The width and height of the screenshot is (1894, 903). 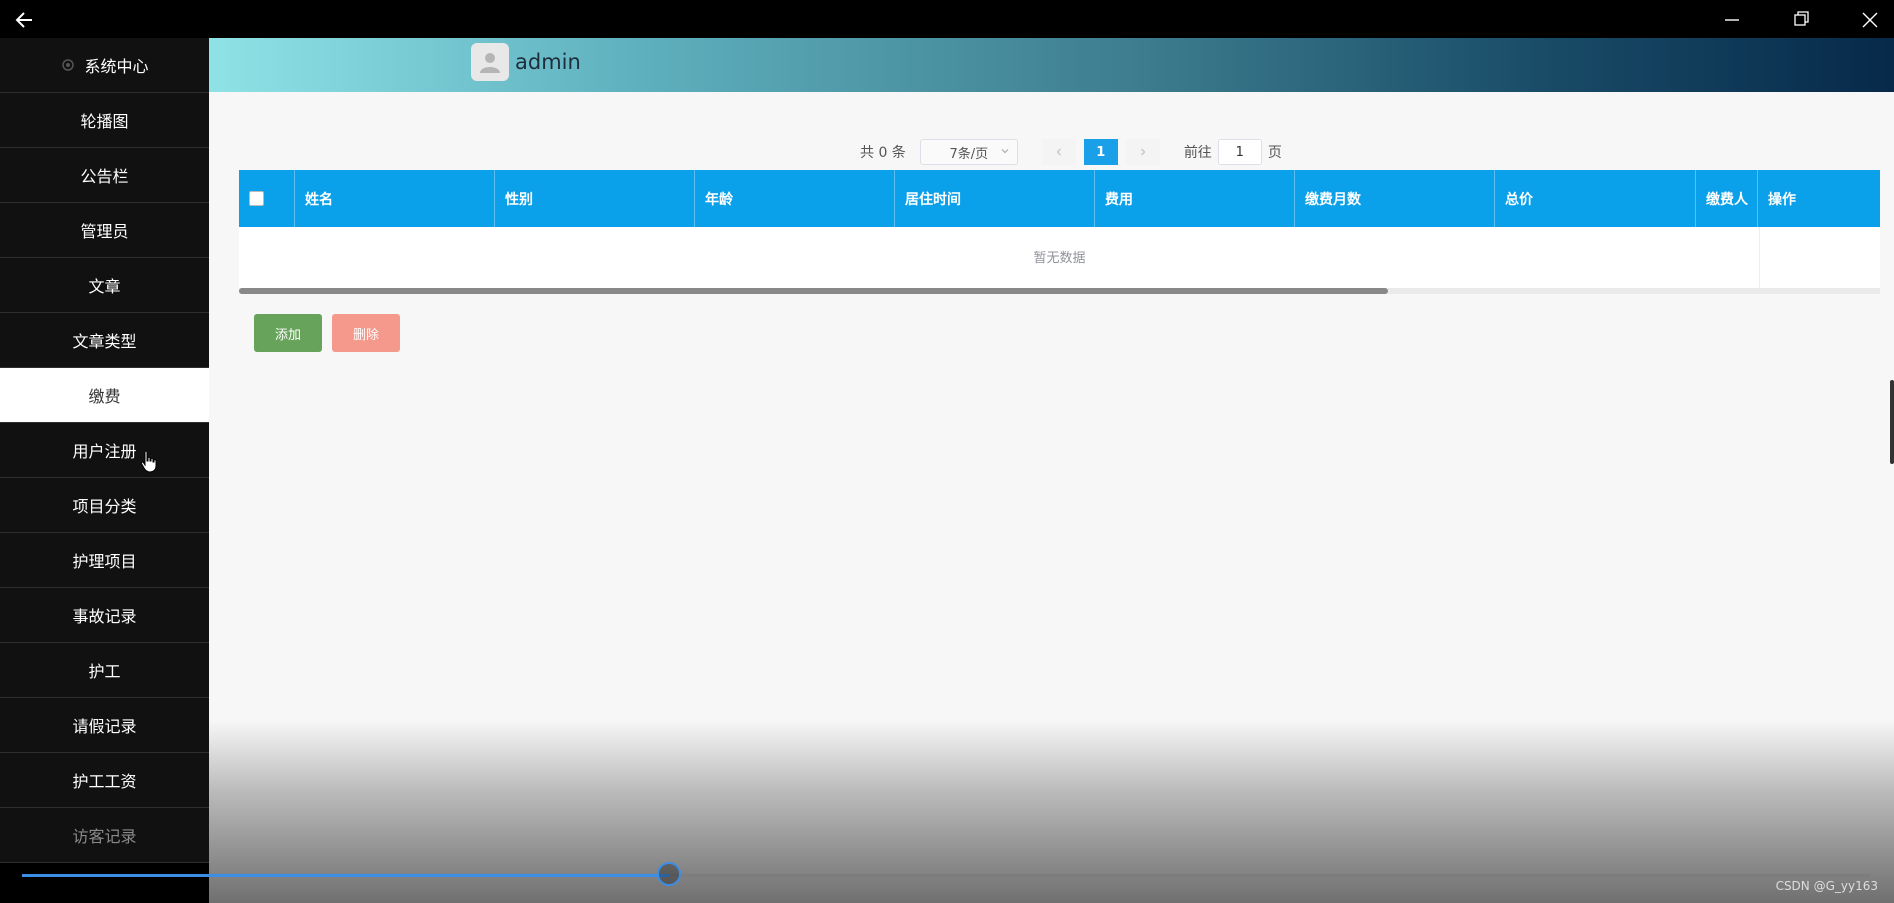 I want to click on chevron-right-icon, so click(x=1143, y=152).